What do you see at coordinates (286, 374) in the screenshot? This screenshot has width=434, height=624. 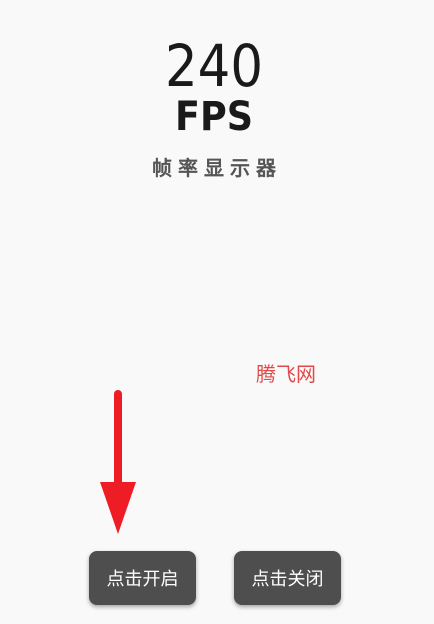 I see `watermark-text: 腾飞网` at bounding box center [286, 374].